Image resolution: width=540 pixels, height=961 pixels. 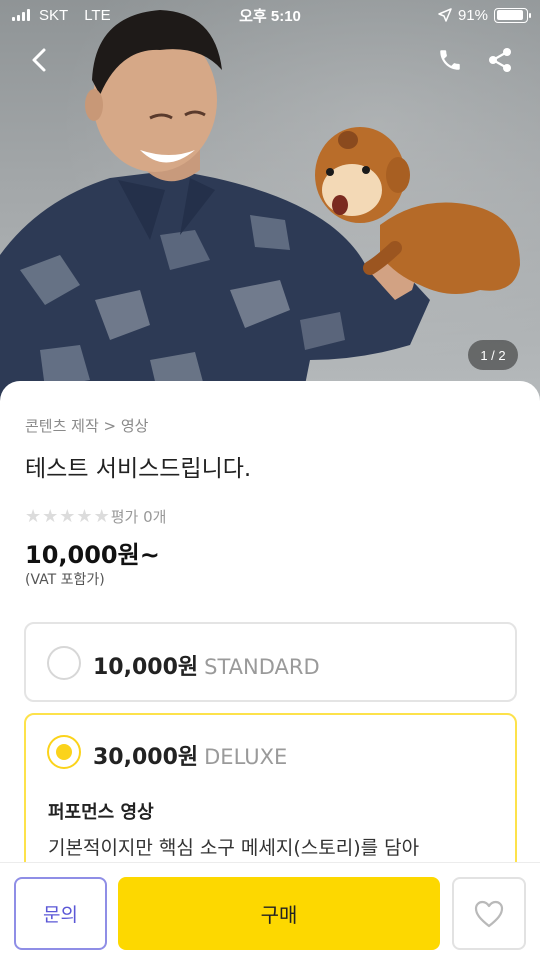 I want to click on option-subtitle: 퍼포먼스 영상, so click(x=101, y=812).